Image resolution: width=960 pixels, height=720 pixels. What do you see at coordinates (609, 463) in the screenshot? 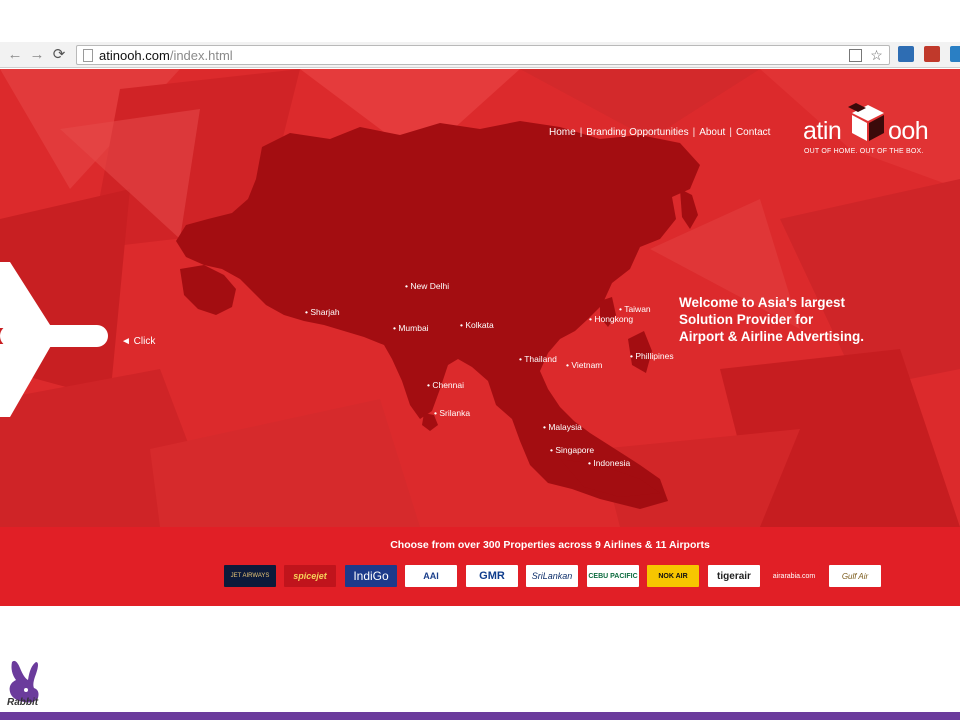
I see `city-label: • Indonesia` at bounding box center [609, 463].